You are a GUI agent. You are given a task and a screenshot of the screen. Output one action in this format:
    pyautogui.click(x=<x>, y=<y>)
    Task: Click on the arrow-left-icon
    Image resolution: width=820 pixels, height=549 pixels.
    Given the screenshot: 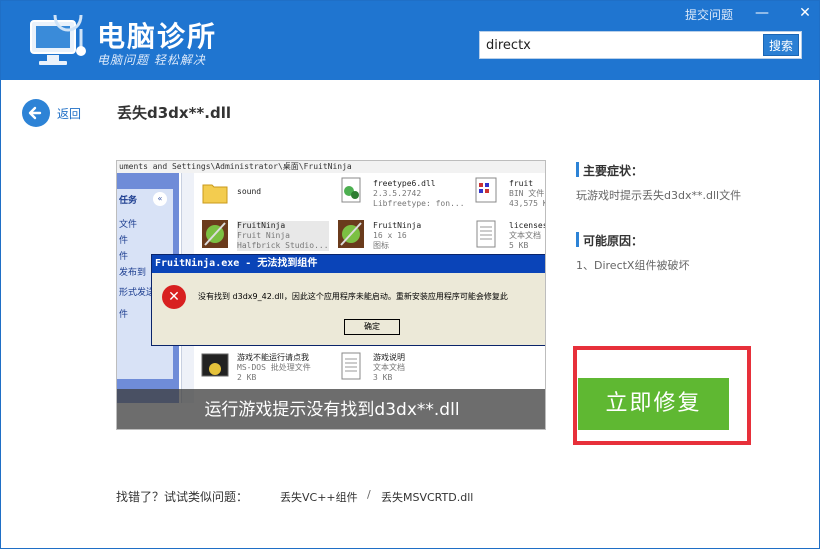 What is the action you would take?
    pyautogui.click(x=35, y=113)
    